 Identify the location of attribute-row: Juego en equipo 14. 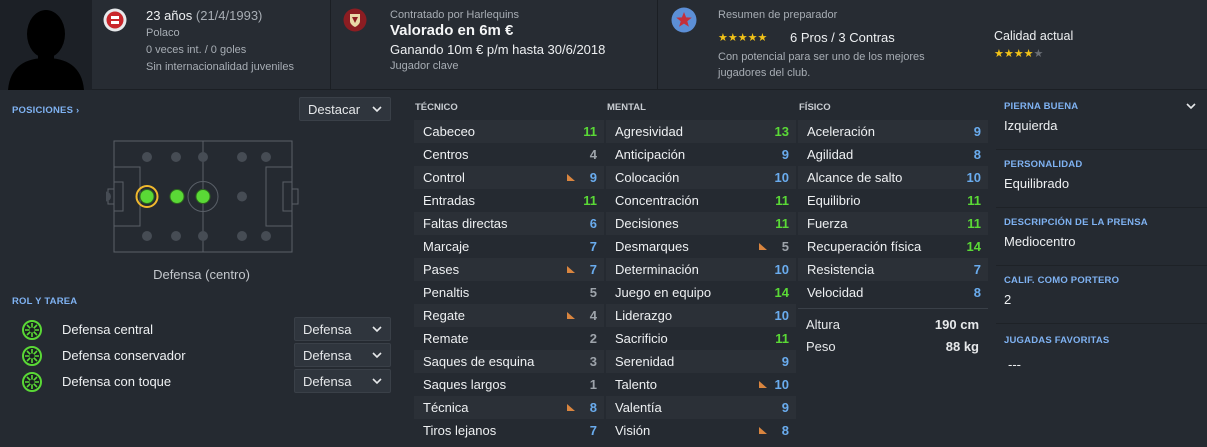
(701, 292).